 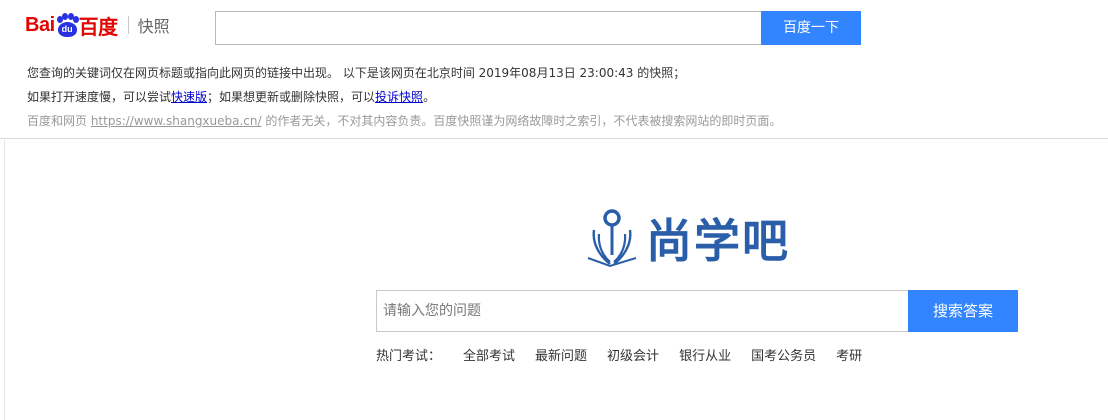 What do you see at coordinates (40, 24) in the screenshot?
I see `baidu-wordmark-left: Bai` at bounding box center [40, 24].